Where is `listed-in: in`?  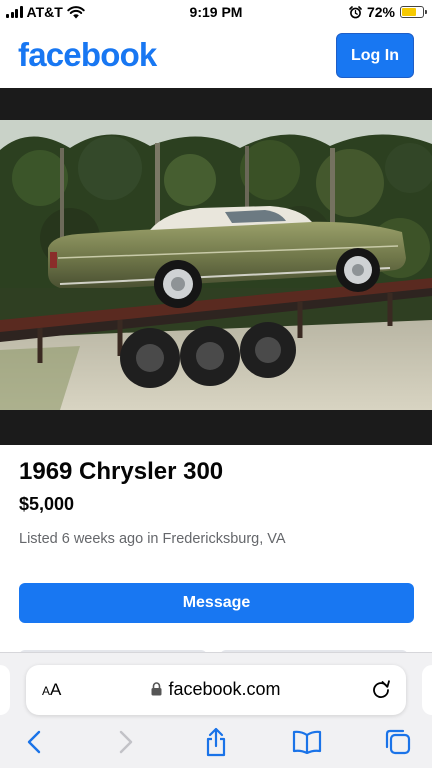 listed-in: in is located at coordinates (153, 539).